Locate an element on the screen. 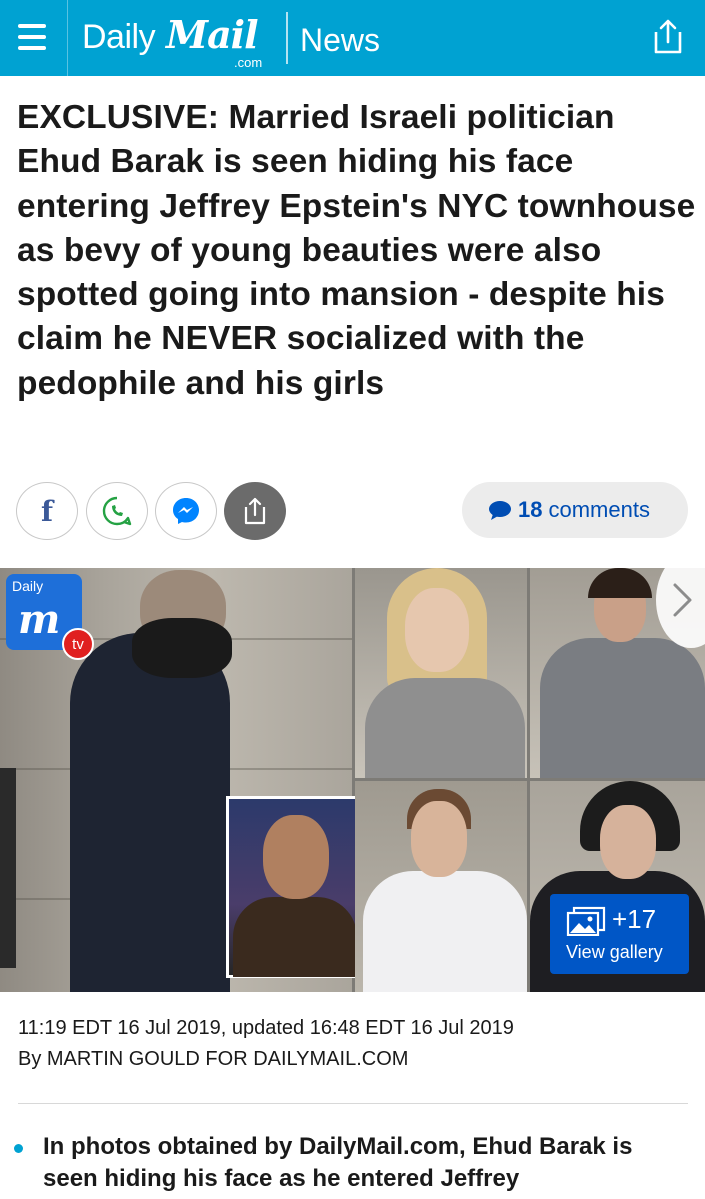 The image size is (705, 1199). badge-daily-text: Daily is located at coordinates (28, 586).